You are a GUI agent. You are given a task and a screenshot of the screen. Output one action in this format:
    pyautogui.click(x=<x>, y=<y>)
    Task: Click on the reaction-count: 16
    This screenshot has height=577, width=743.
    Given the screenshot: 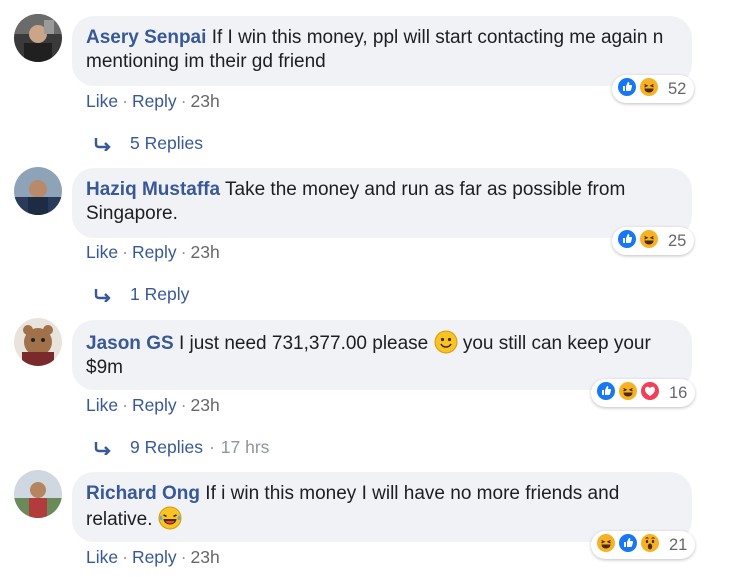 What is the action you would take?
    pyautogui.click(x=678, y=392)
    